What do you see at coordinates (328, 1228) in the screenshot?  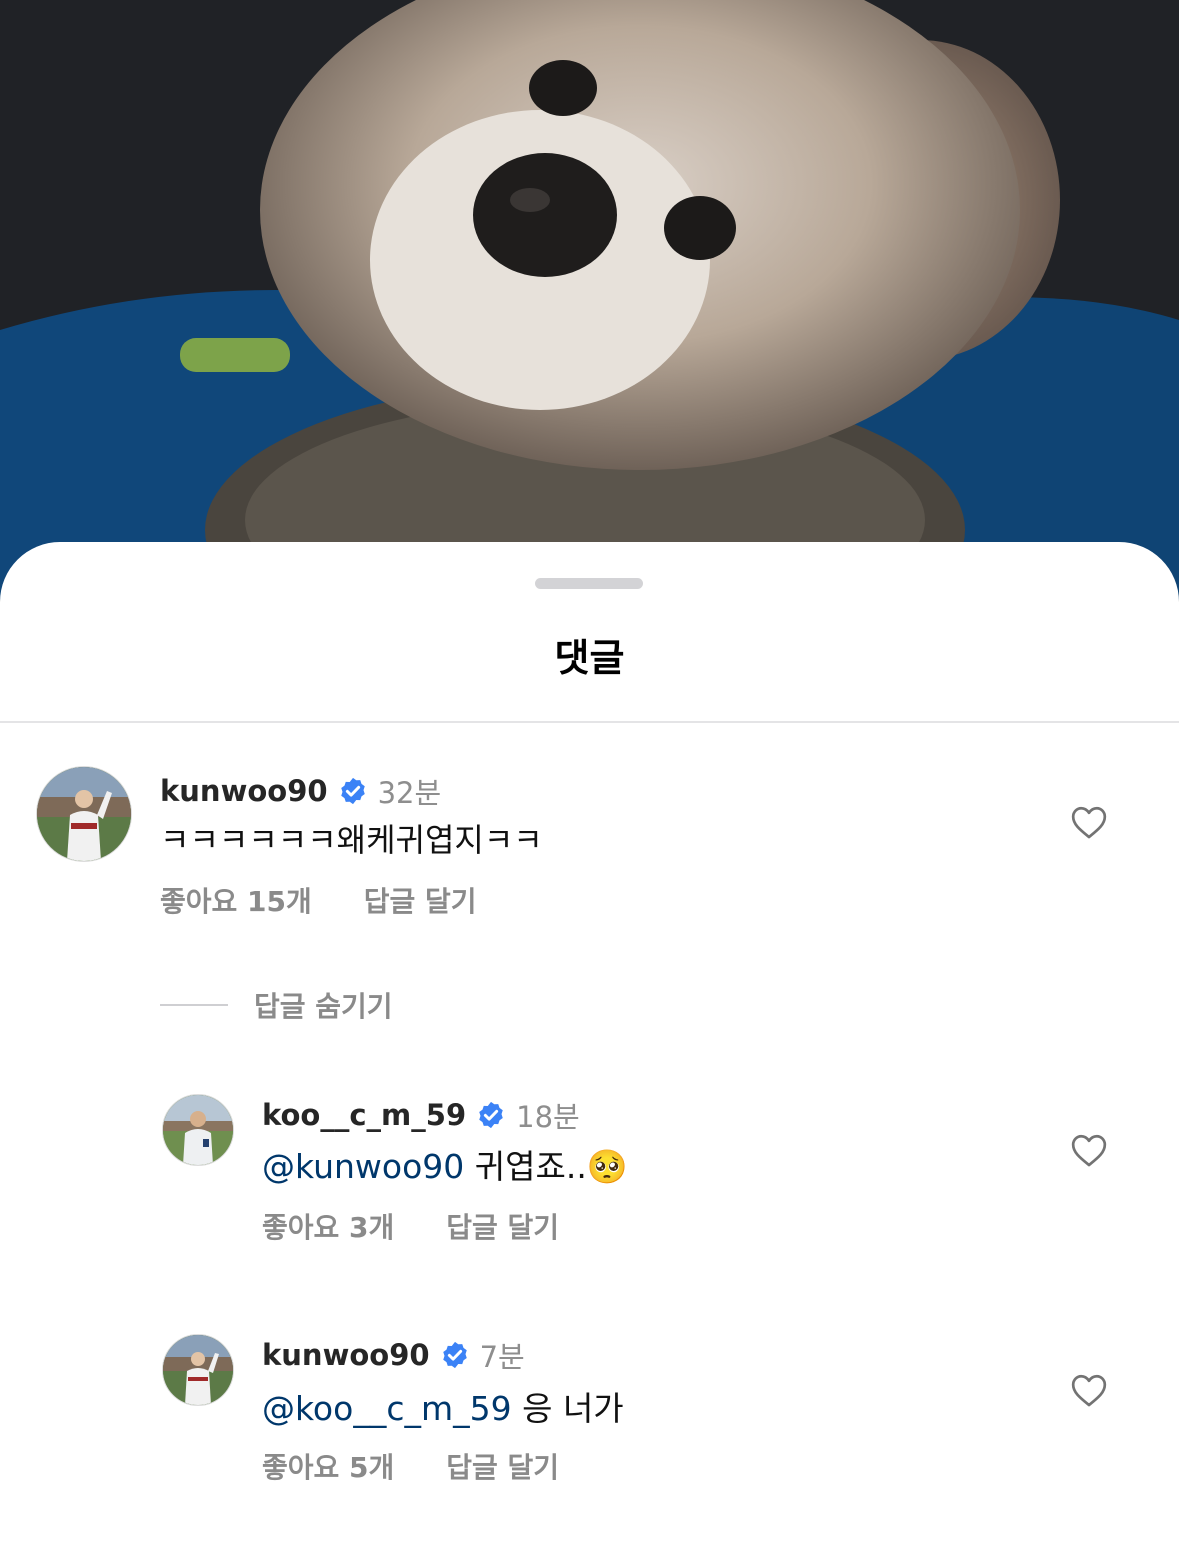 I see `likes-count: 좋아요 3개` at bounding box center [328, 1228].